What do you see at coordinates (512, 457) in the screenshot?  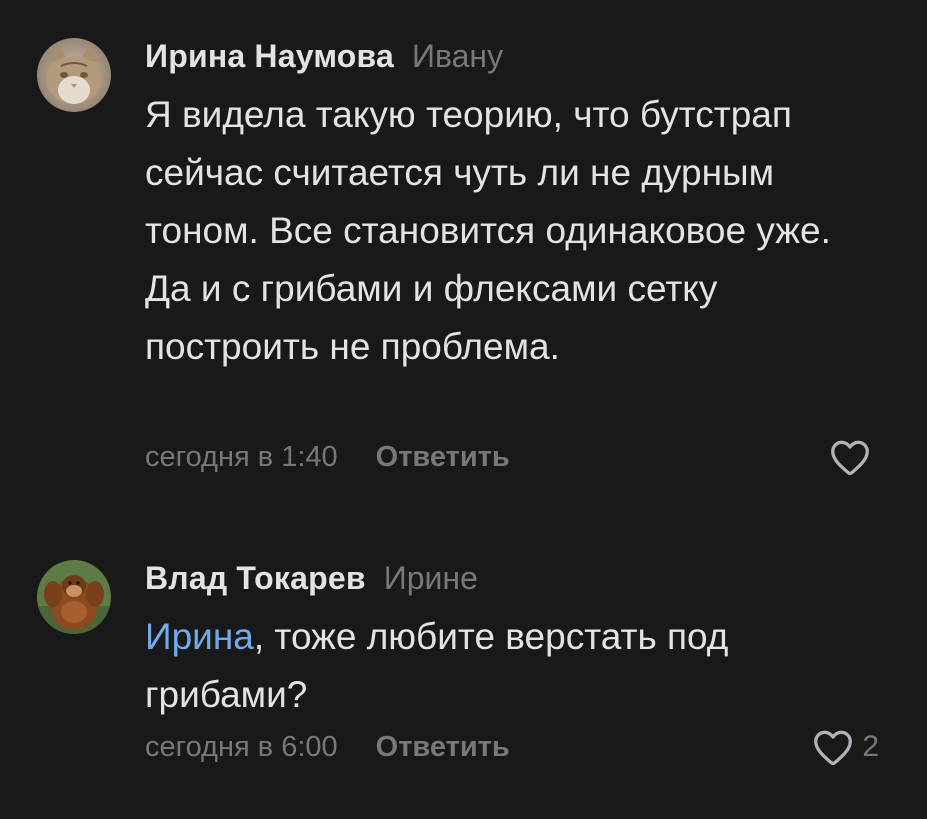 I see `comment-footer: сегодня в 1:40 Ответить` at bounding box center [512, 457].